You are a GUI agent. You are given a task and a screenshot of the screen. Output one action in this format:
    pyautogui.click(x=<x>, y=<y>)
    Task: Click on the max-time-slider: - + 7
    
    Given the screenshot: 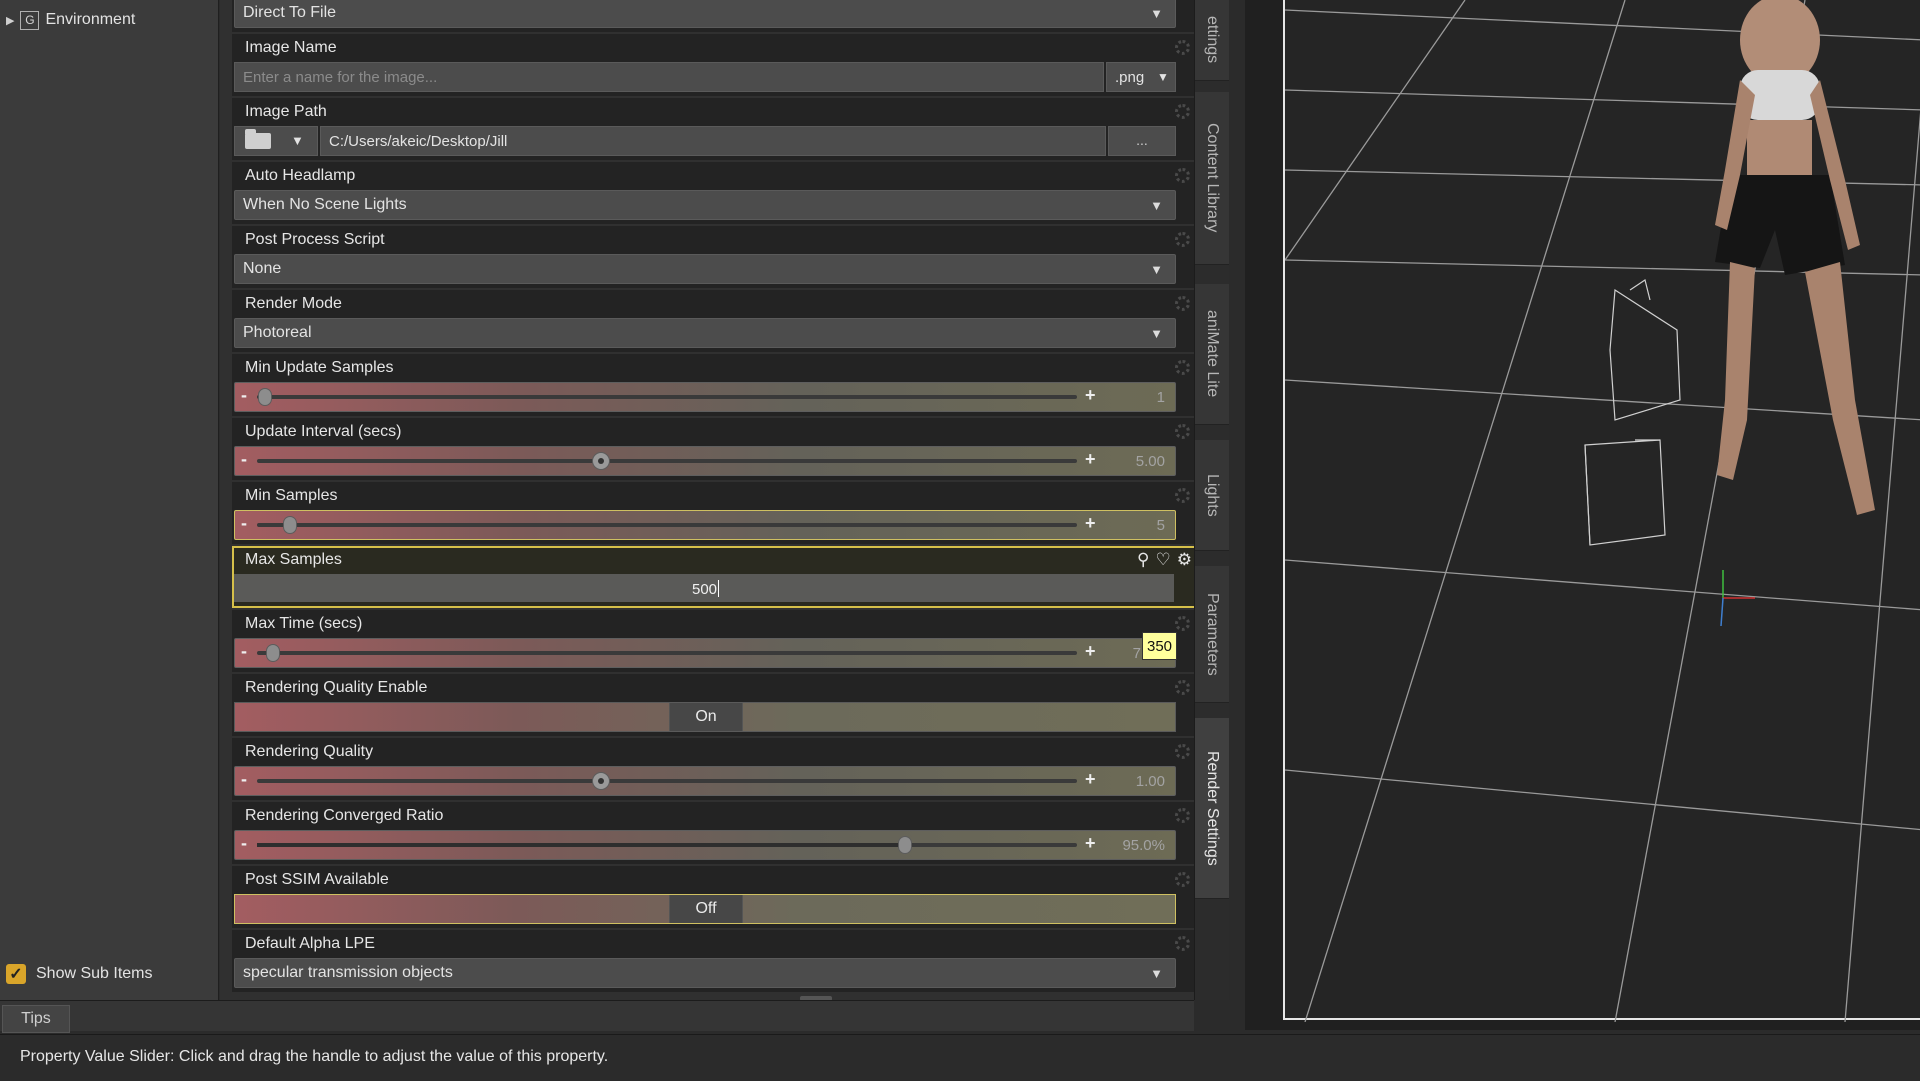 What is the action you would take?
    pyautogui.click(x=705, y=653)
    